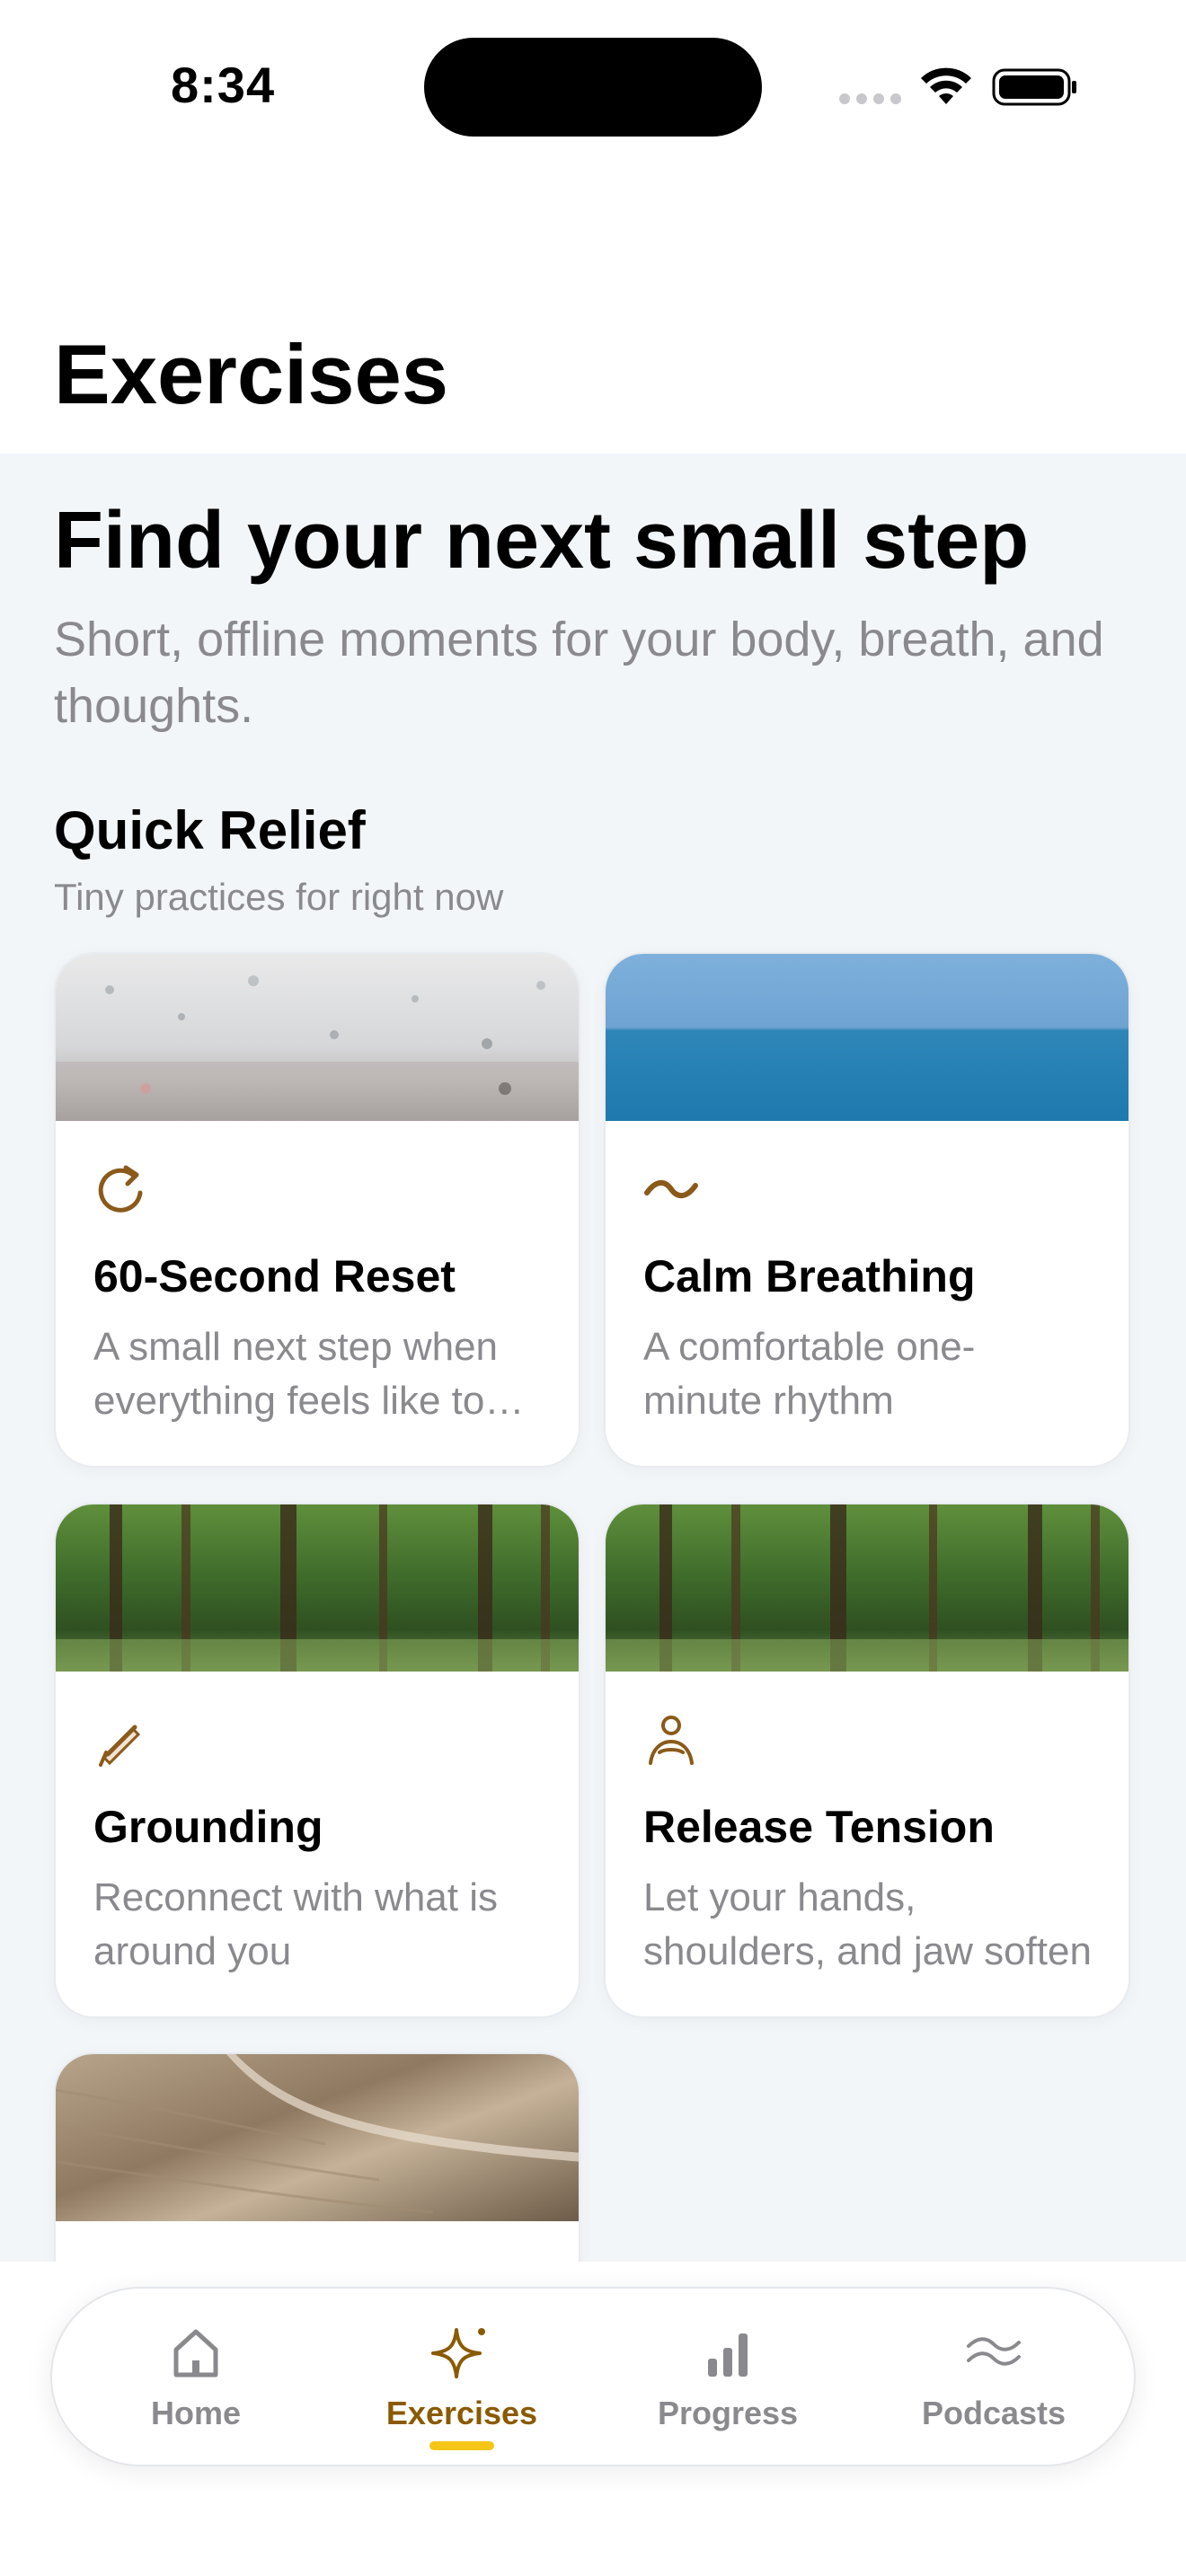 Image resolution: width=1186 pixels, height=2576 pixels. What do you see at coordinates (208, 1827) in the screenshot?
I see `card-title: Grounding` at bounding box center [208, 1827].